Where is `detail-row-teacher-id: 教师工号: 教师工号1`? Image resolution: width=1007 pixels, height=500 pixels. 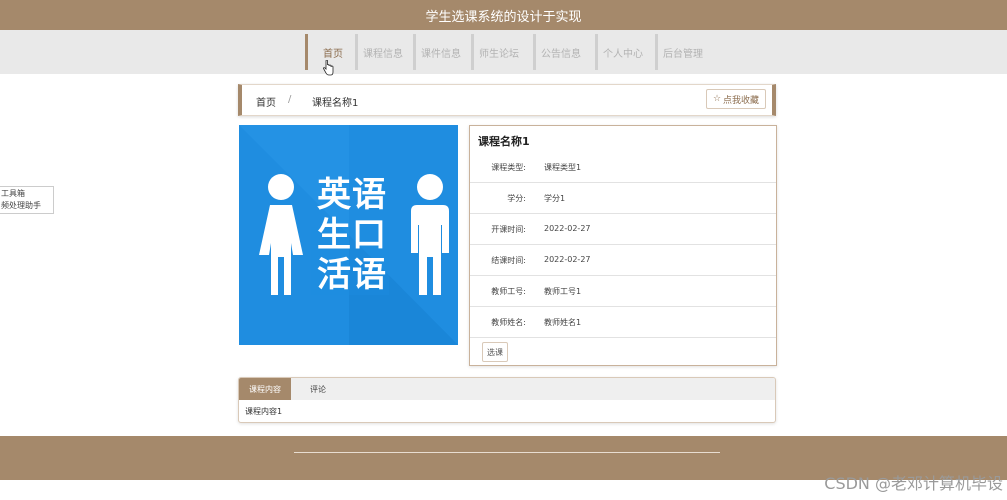 detail-row-teacher-id: 教师工号: 教师工号1 is located at coordinates (623, 291).